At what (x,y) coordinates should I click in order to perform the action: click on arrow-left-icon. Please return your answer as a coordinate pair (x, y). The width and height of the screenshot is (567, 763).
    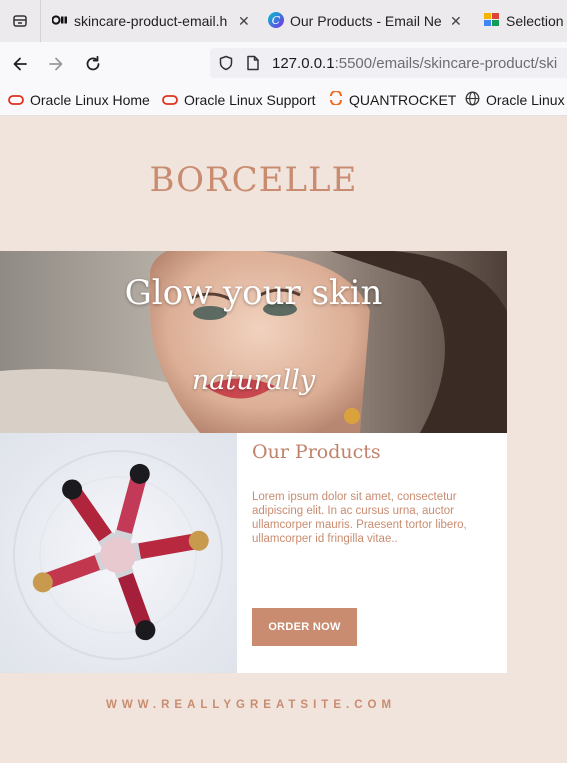
    Looking at the image, I should click on (20, 64).